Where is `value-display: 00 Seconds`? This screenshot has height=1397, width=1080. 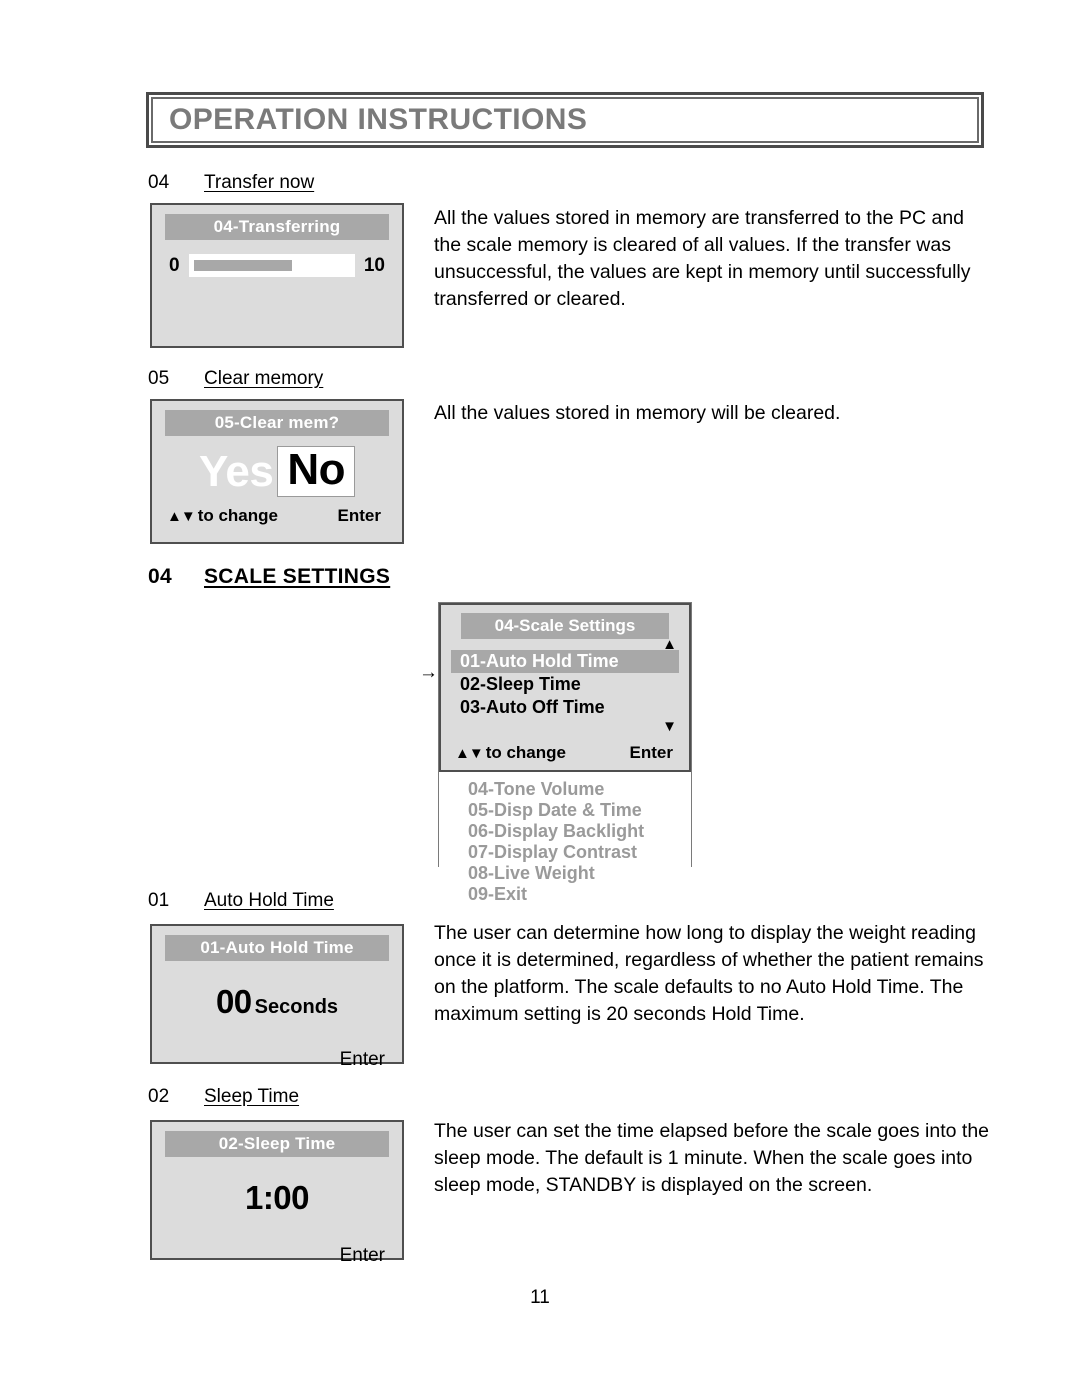
value-display: 00 Seconds is located at coordinates (277, 1002).